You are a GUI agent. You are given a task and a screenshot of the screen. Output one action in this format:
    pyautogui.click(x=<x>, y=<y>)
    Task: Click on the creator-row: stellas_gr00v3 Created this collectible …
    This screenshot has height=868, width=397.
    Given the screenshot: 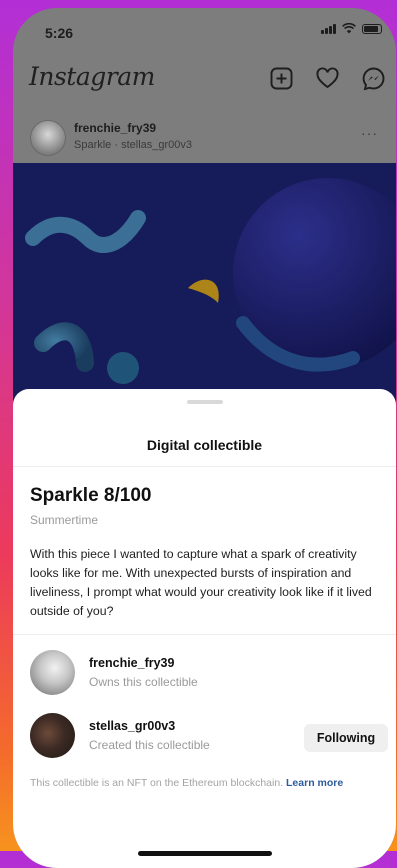 What is the action you would take?
    pyautogui.click(x=209, y=737)
    